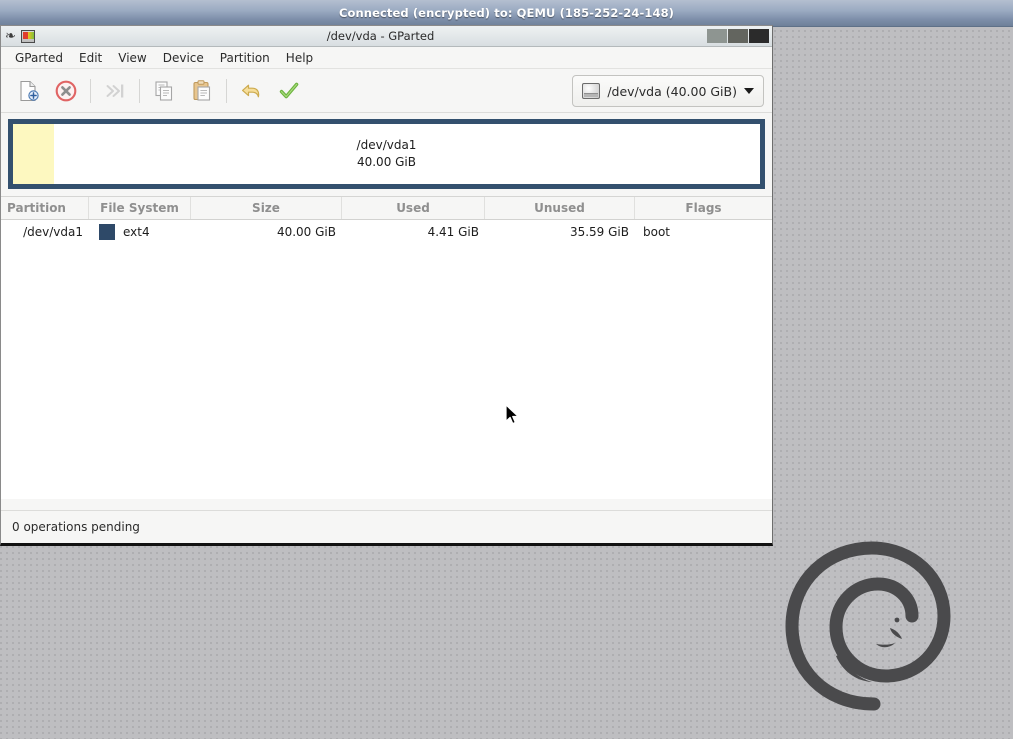 This screenshot has width=1013, height=739. I want to click on column-header-flags: Flags, so click(703, 208).